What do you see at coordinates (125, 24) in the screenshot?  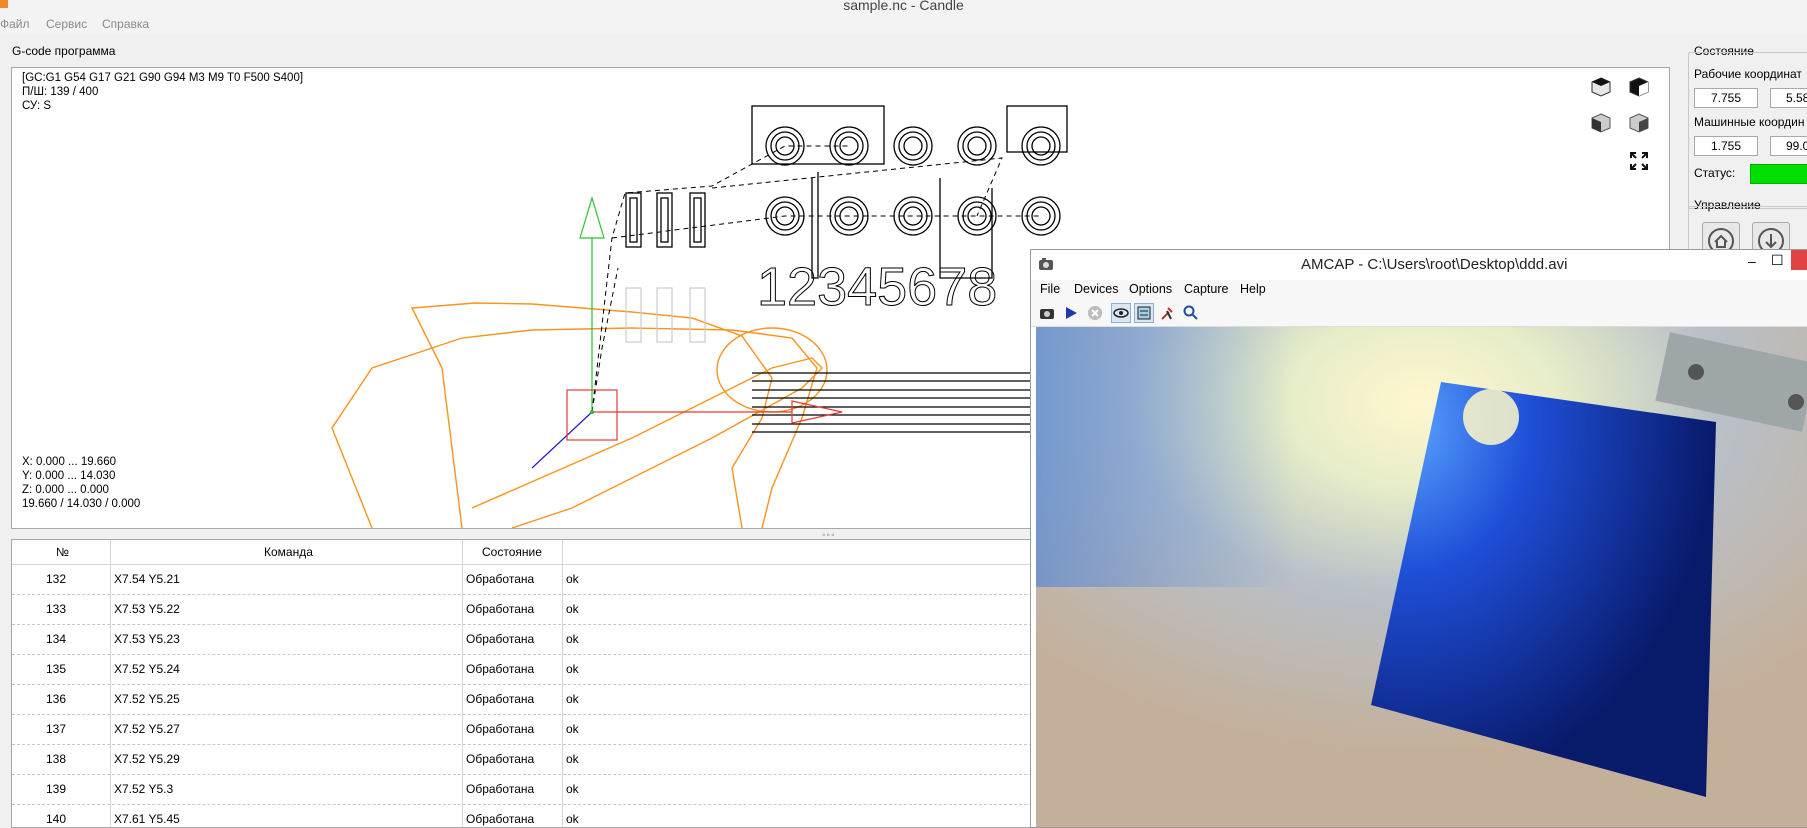 I see `menu-help: Справка` at bounding box center [125, 24].